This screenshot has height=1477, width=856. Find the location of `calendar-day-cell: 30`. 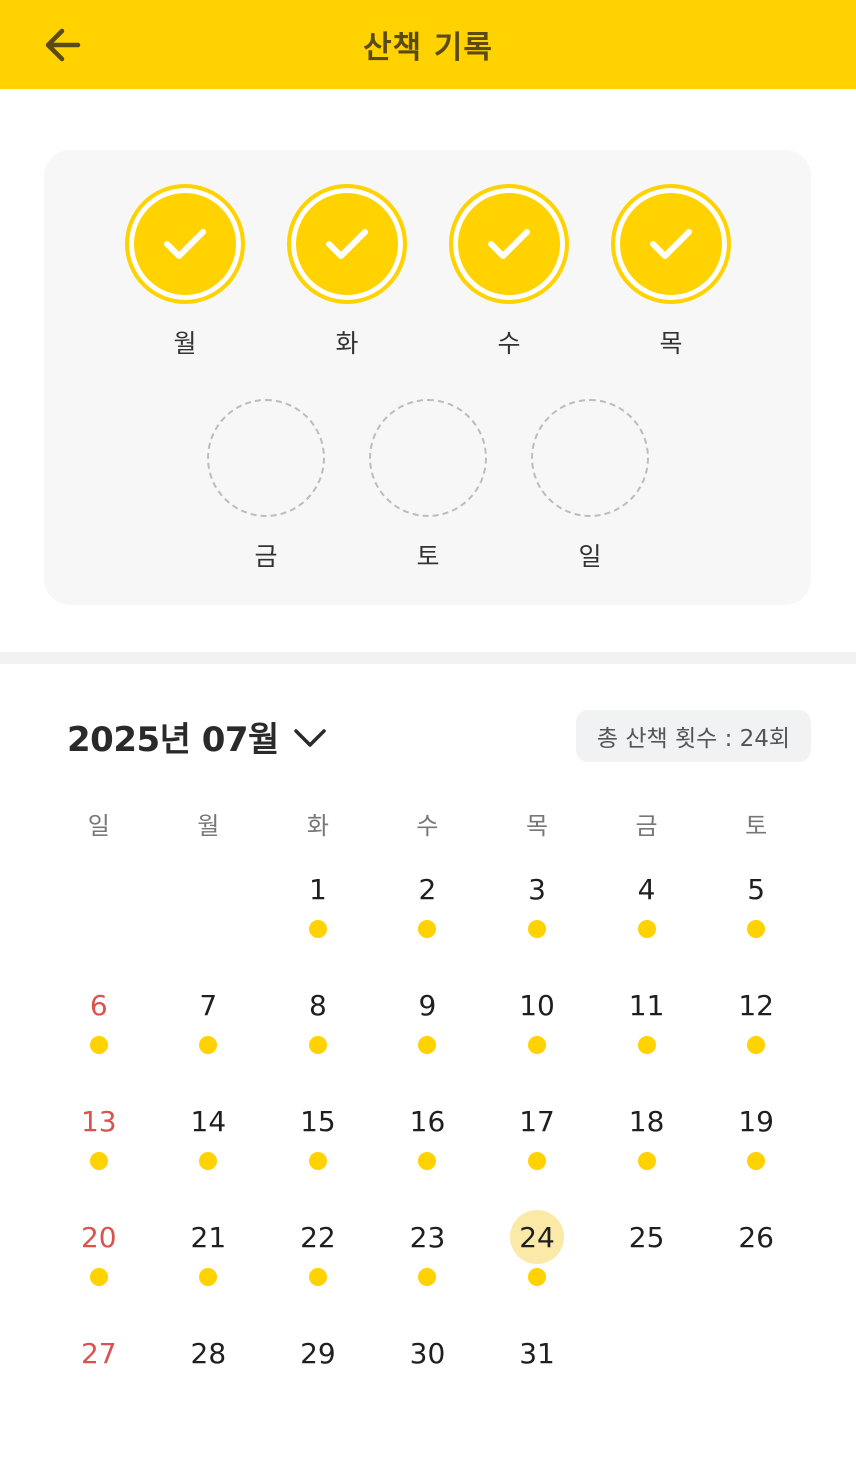

calendar-day-cell: 30 is located at coordinates (428, 1376).